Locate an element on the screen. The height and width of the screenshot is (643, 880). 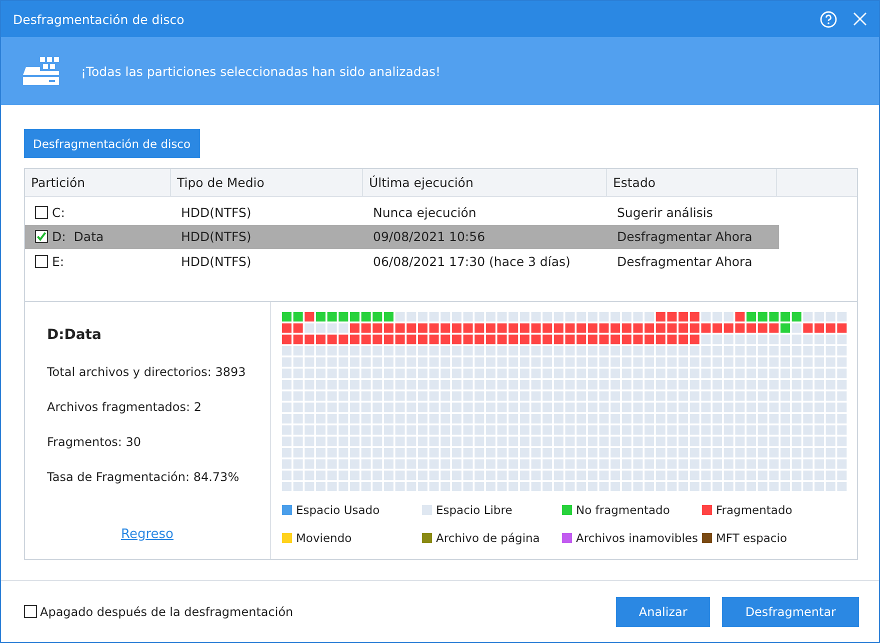
legend-label: Espacio Usado is located at coordinates (338, 510).